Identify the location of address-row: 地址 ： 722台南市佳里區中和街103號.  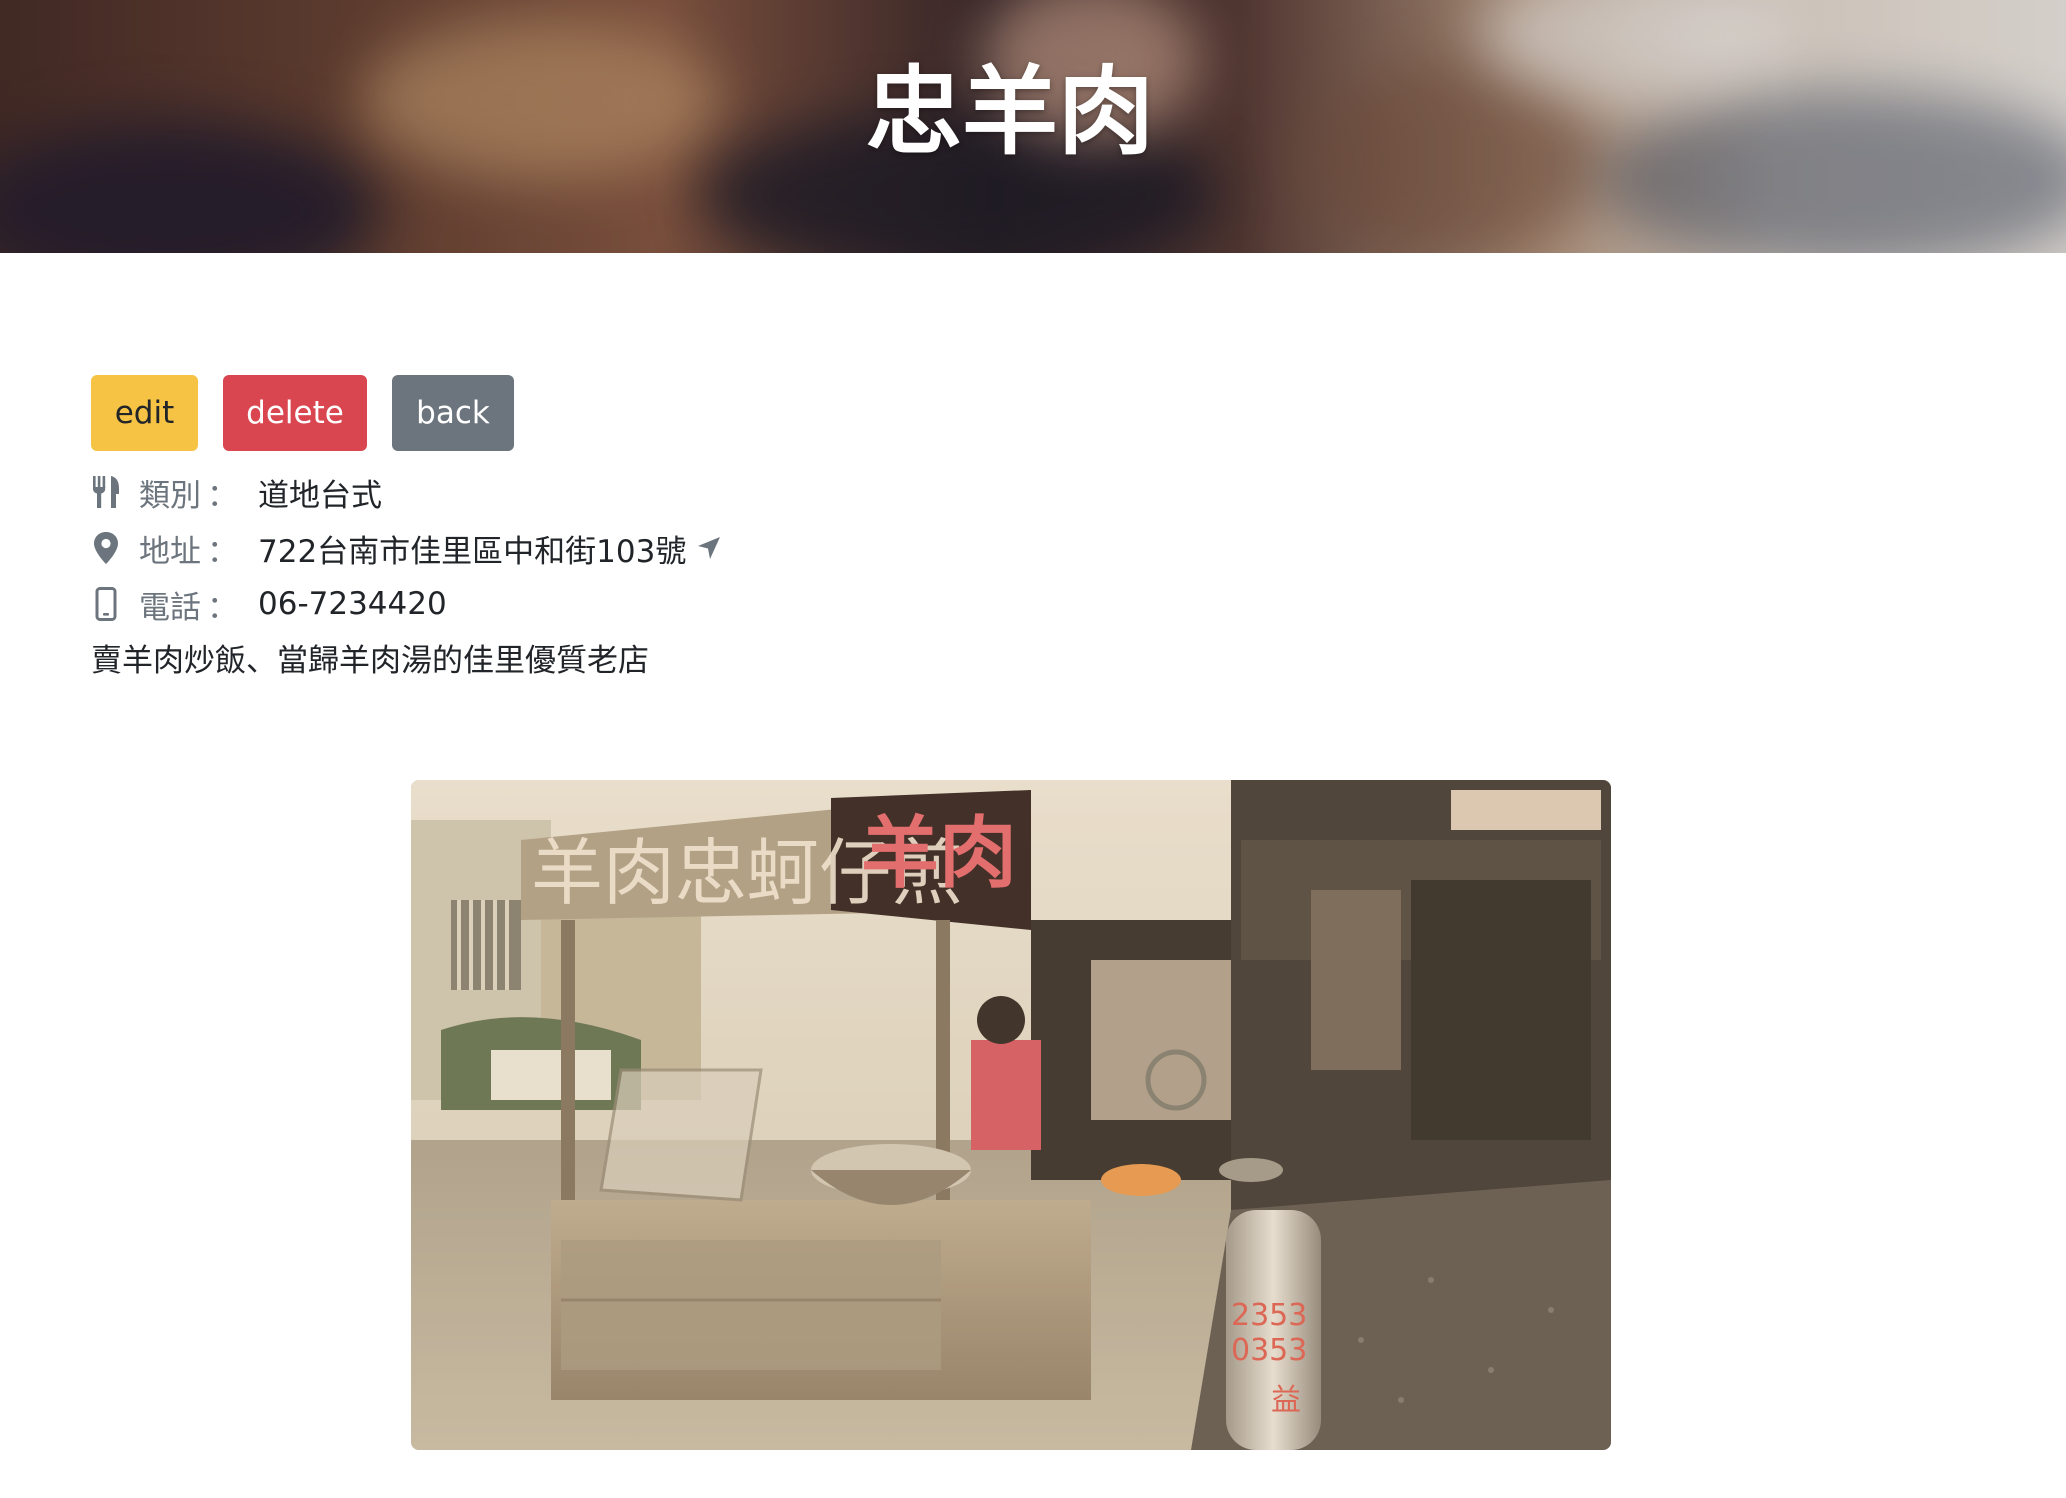
(406, 548).